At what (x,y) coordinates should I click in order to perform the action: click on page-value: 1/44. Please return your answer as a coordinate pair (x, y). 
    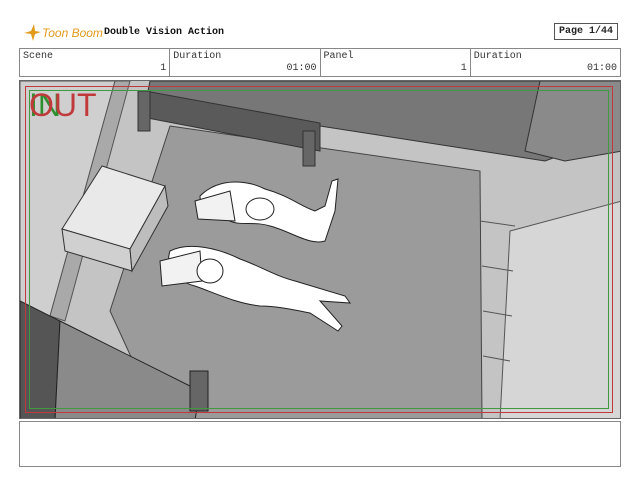
    Looking at the image, I should click on (600, 31).